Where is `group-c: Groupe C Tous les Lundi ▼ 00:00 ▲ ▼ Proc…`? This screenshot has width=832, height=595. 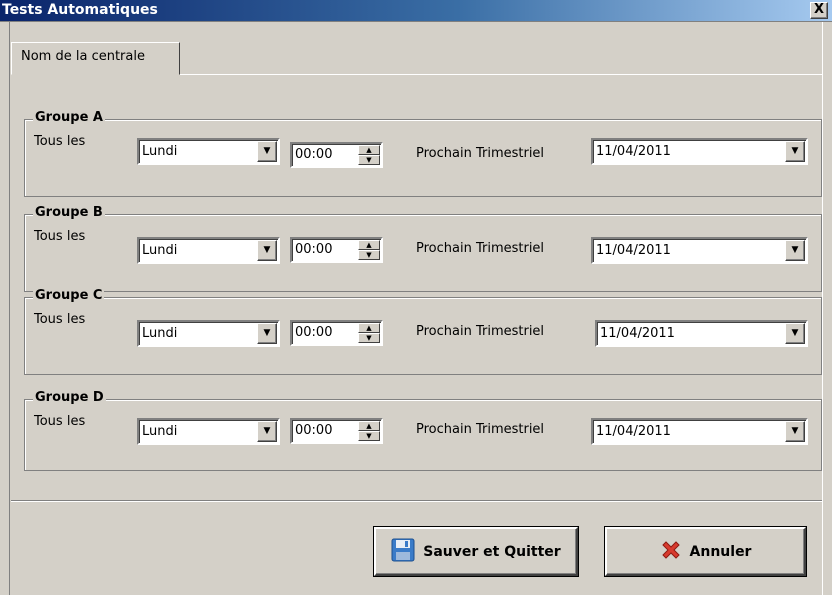
group-c: Groupe C Tous les Lundi ▼ 00:00 ▲ ▼ Proc… is located at coordinates (423, 331).